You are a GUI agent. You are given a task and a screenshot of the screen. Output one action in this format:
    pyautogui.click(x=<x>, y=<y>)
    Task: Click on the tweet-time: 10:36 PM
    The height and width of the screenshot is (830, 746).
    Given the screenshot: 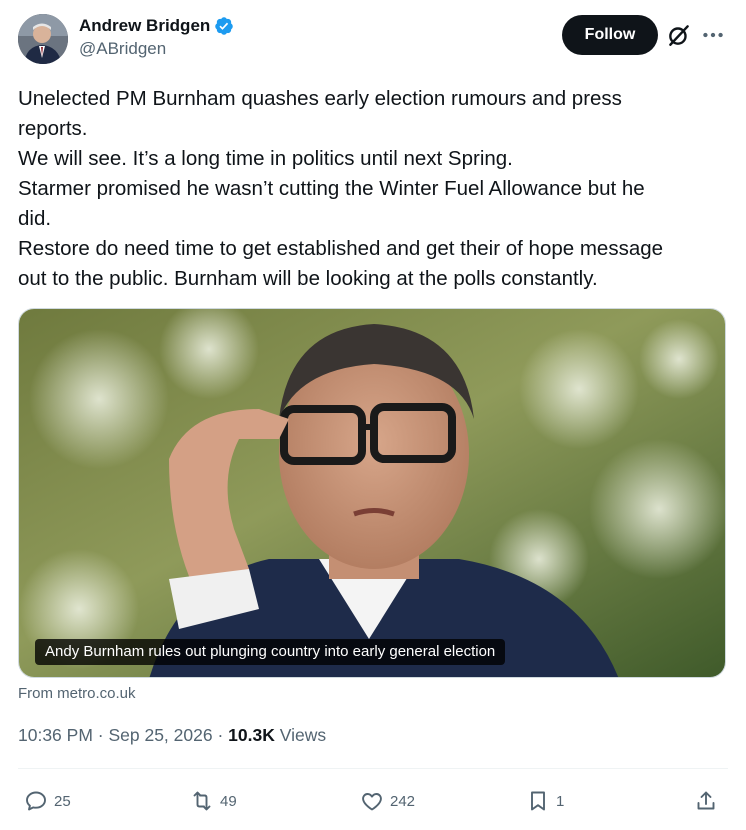 What is the action you would take?
    pyautogui.click(x=55, y=735)
    